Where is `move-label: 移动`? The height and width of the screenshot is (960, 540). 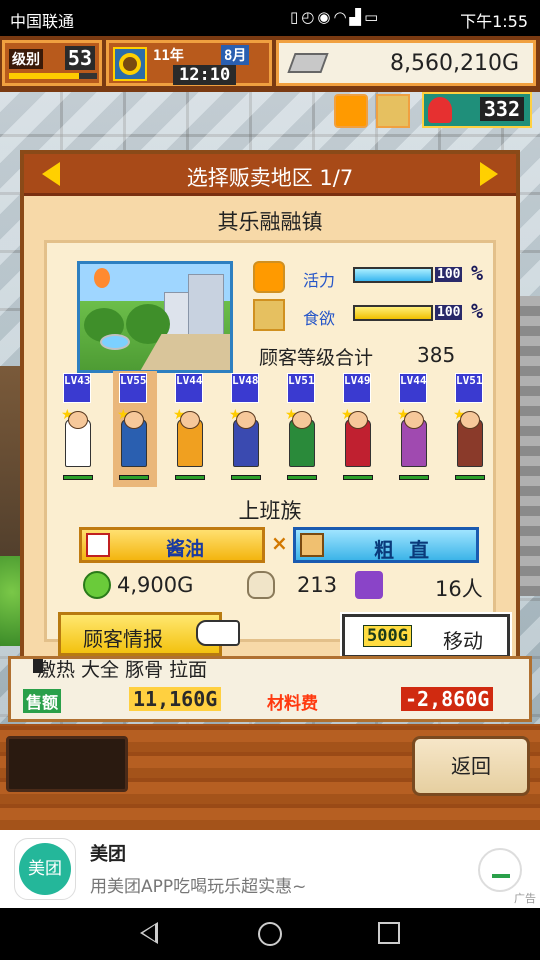
move-label: 移动 is located at coordinates (463, 641).